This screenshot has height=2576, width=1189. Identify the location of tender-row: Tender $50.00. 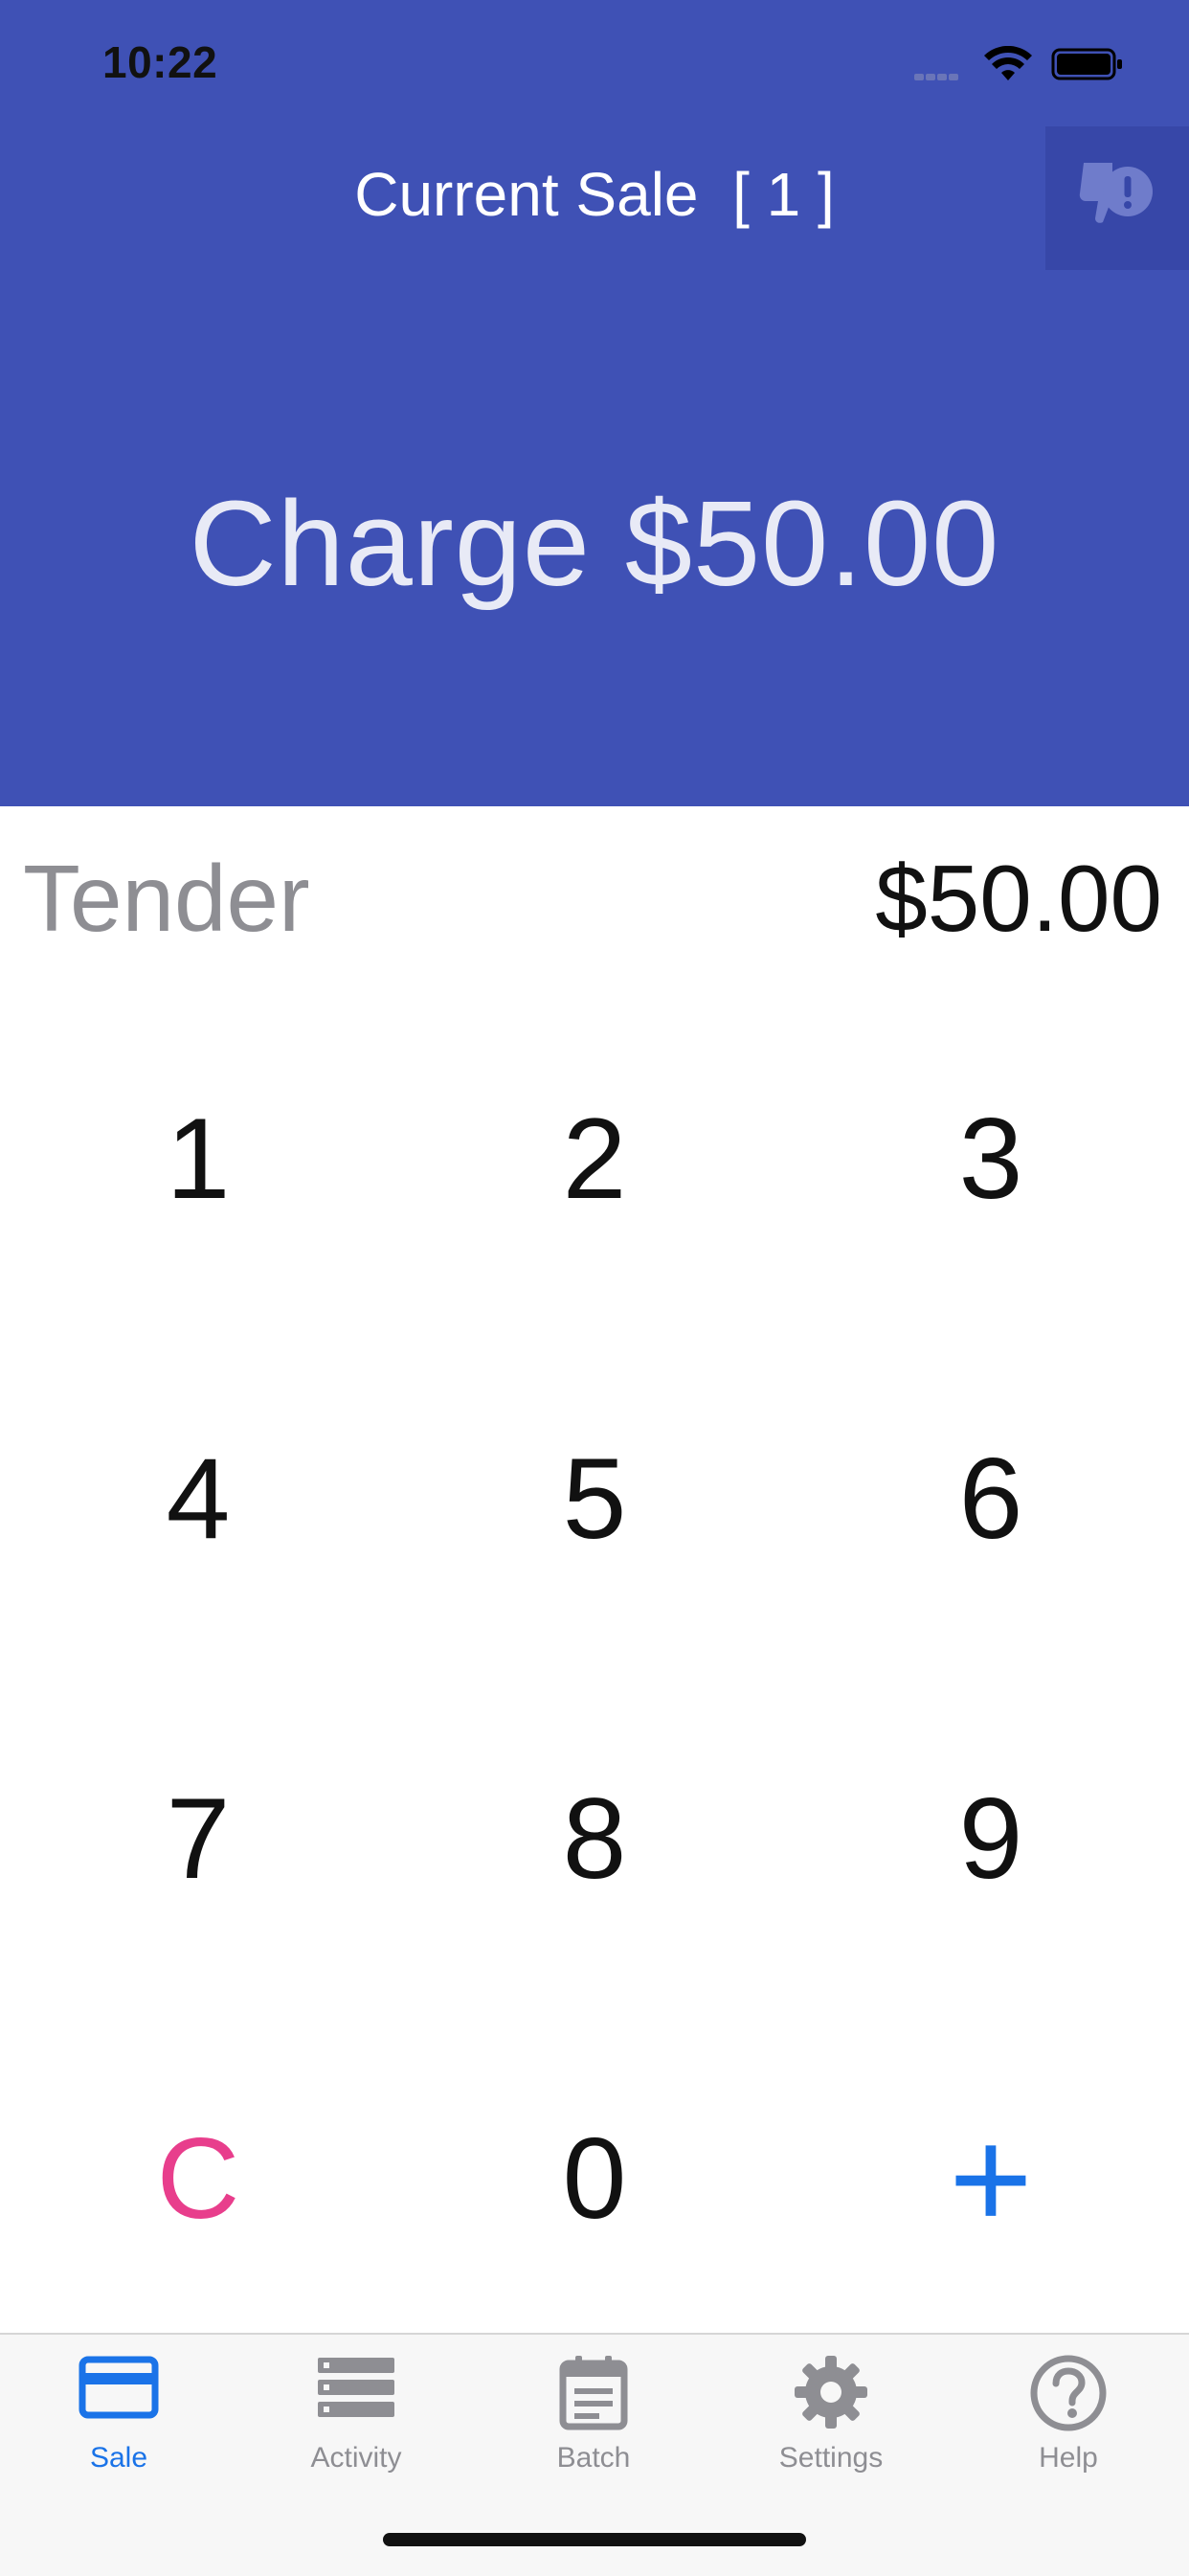
(594, 897).